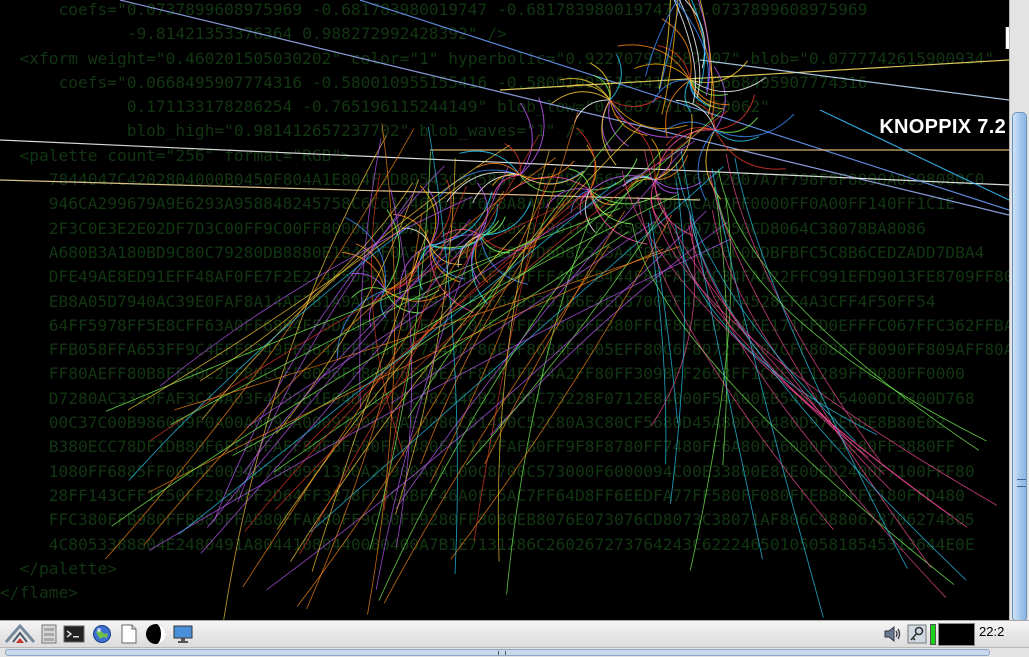 This screenshot has width=1029, height=657. Describe the element at coordinates (917, 634) in the screenshot. I see `network-key-icon` at that location.